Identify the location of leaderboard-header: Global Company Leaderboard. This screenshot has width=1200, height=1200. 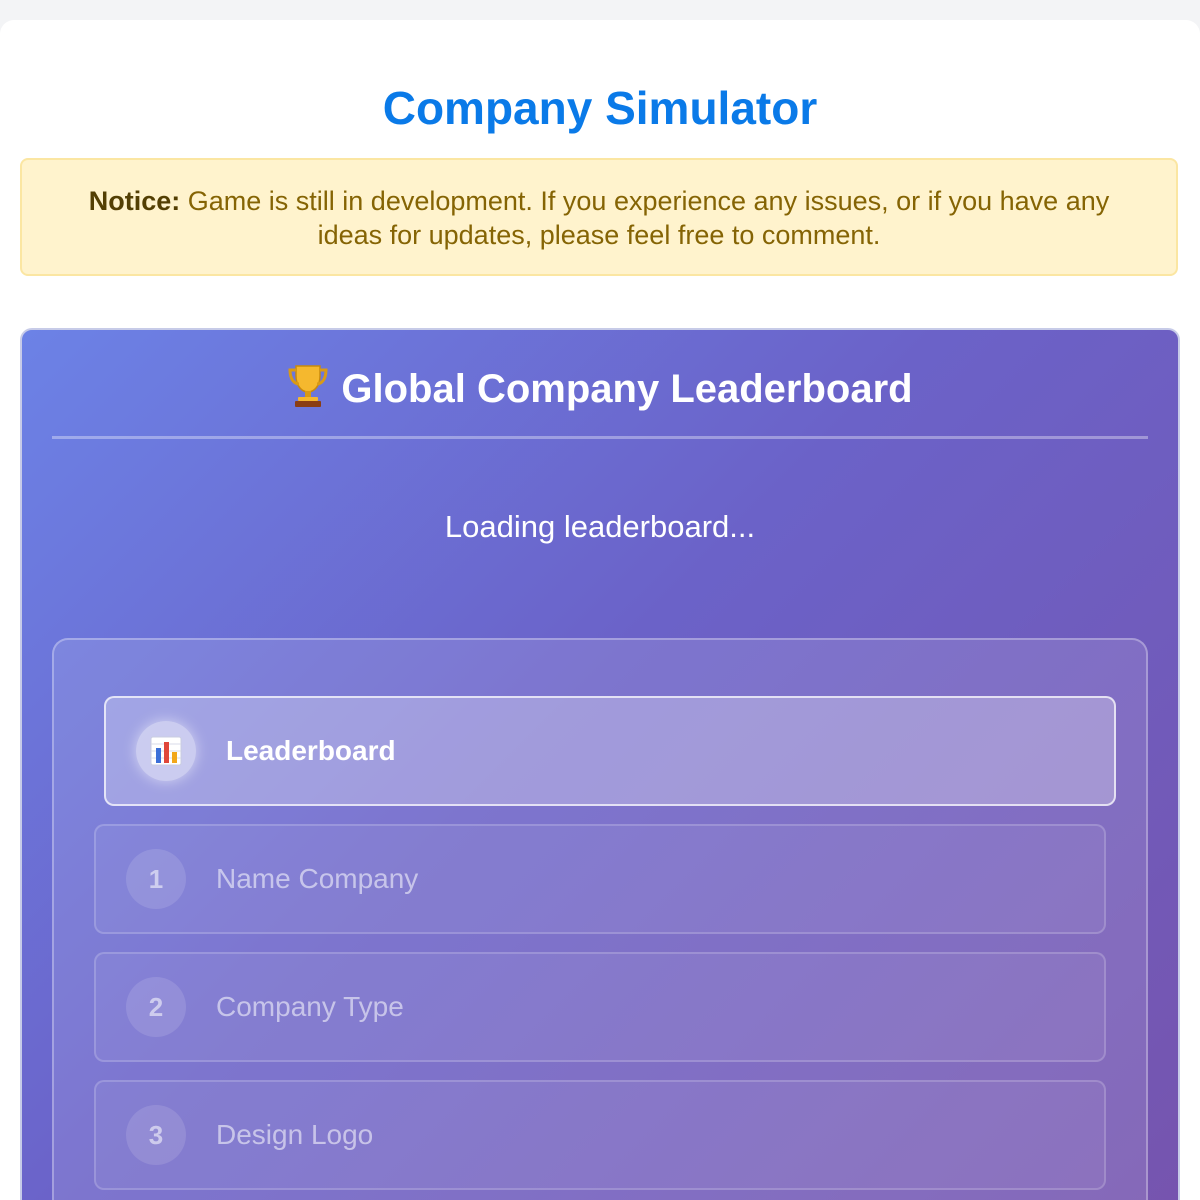
(600, 384).